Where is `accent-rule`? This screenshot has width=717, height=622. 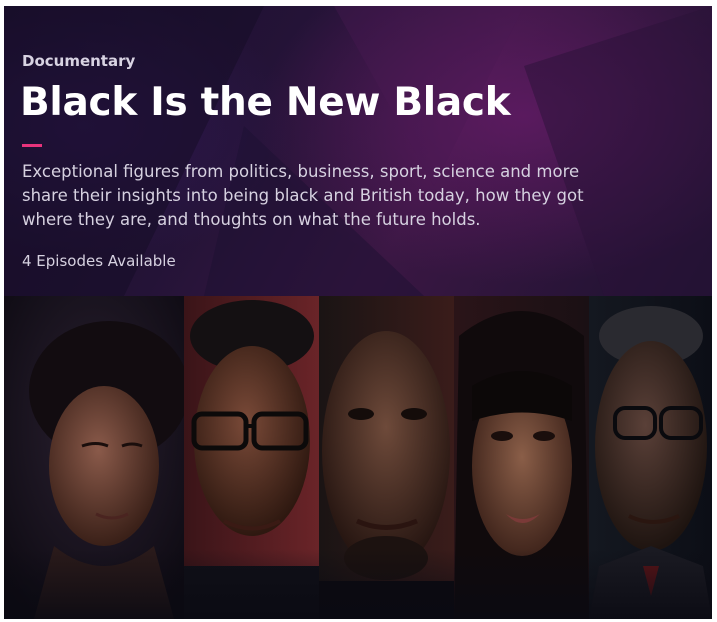
accent-rule is located at coordinates (32, 145).